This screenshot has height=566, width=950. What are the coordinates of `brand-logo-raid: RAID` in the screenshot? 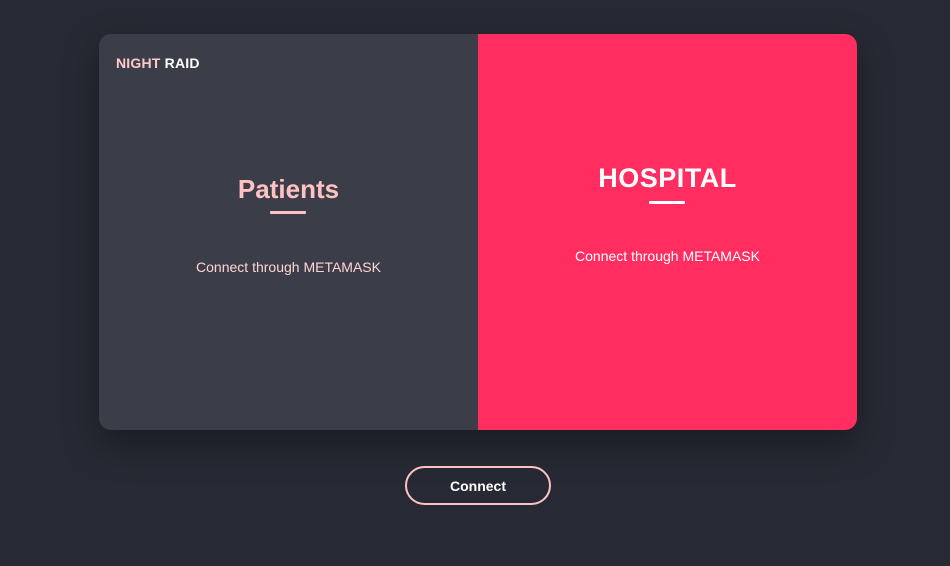 It's located at (182, 63).